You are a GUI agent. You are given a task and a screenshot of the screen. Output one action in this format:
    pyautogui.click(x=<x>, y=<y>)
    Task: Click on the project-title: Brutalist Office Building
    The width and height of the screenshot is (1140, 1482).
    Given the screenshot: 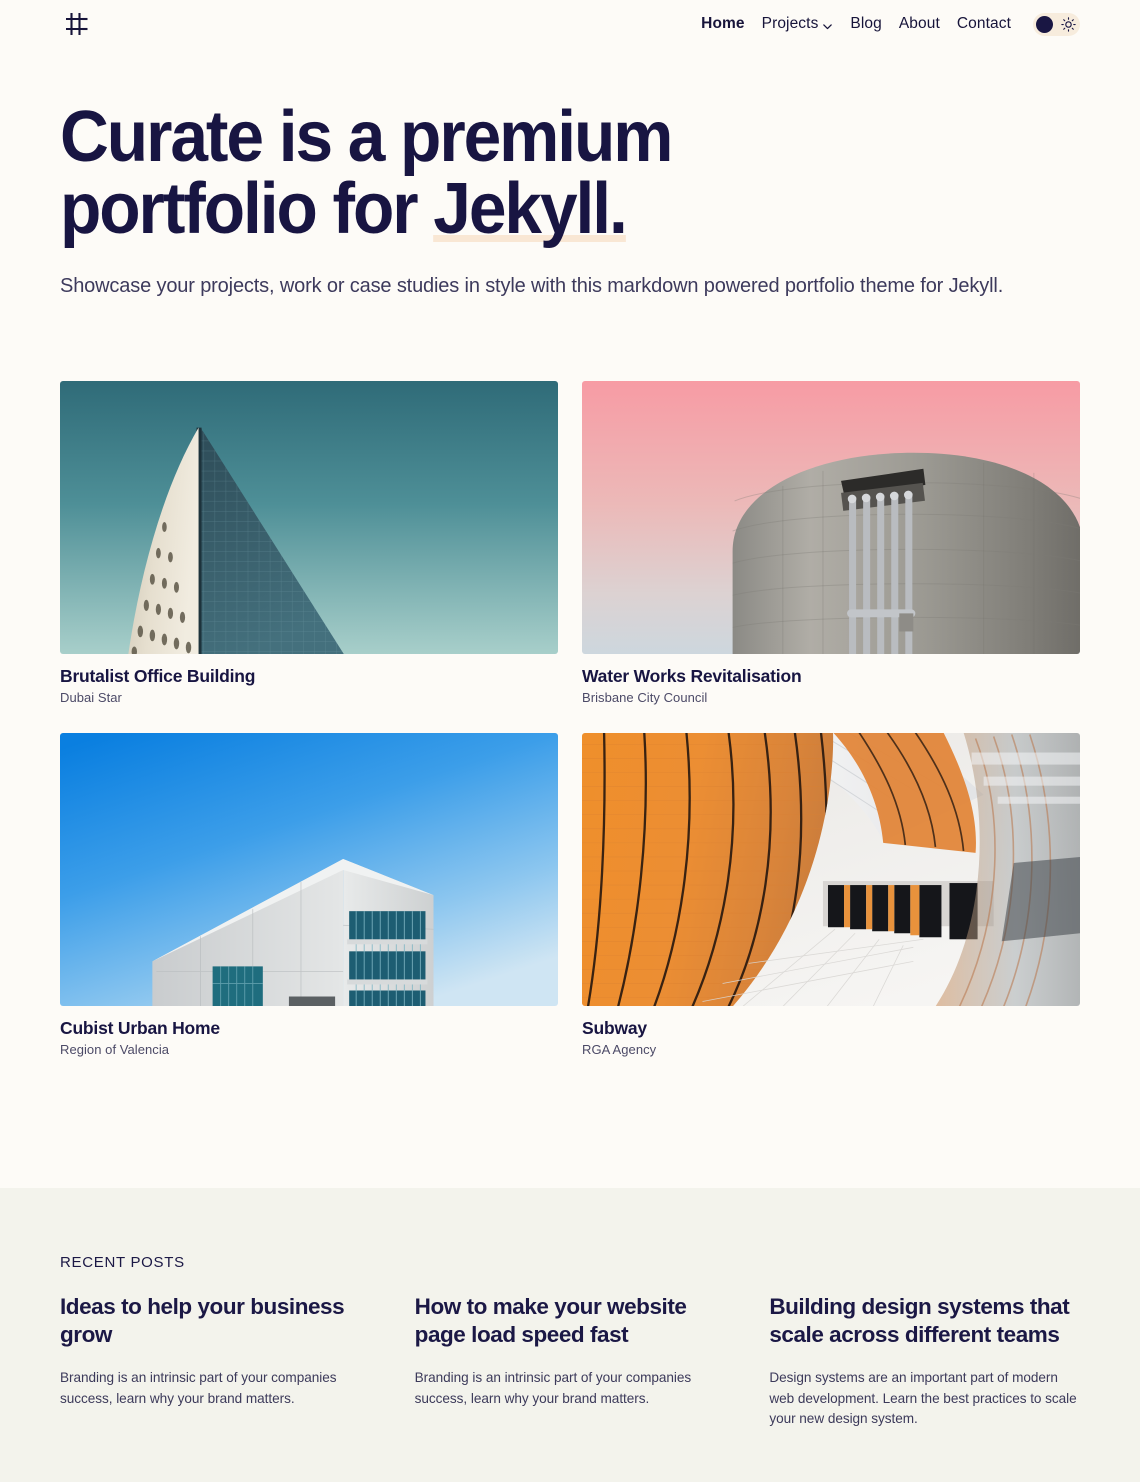 What is the action you would take?
    pyautogui.click(x=158, y=676)
    